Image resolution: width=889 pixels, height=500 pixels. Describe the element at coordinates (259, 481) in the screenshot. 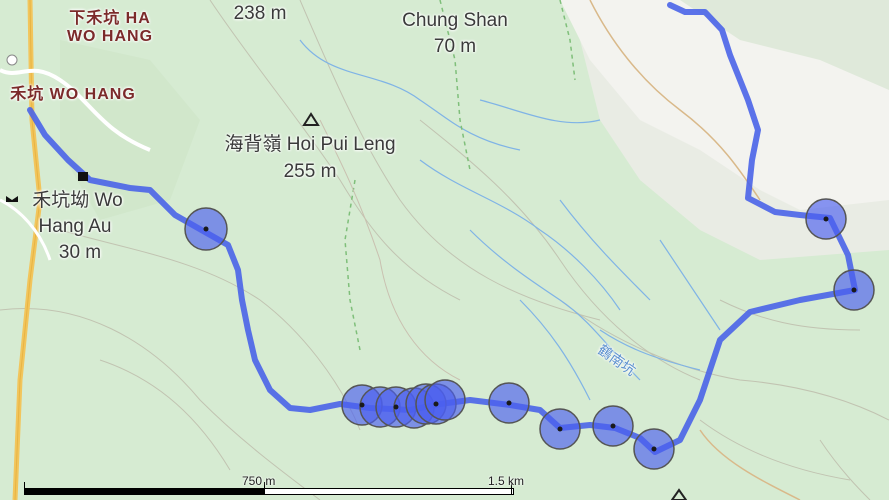

I see `scale-label-mid: 750 m` at that location.